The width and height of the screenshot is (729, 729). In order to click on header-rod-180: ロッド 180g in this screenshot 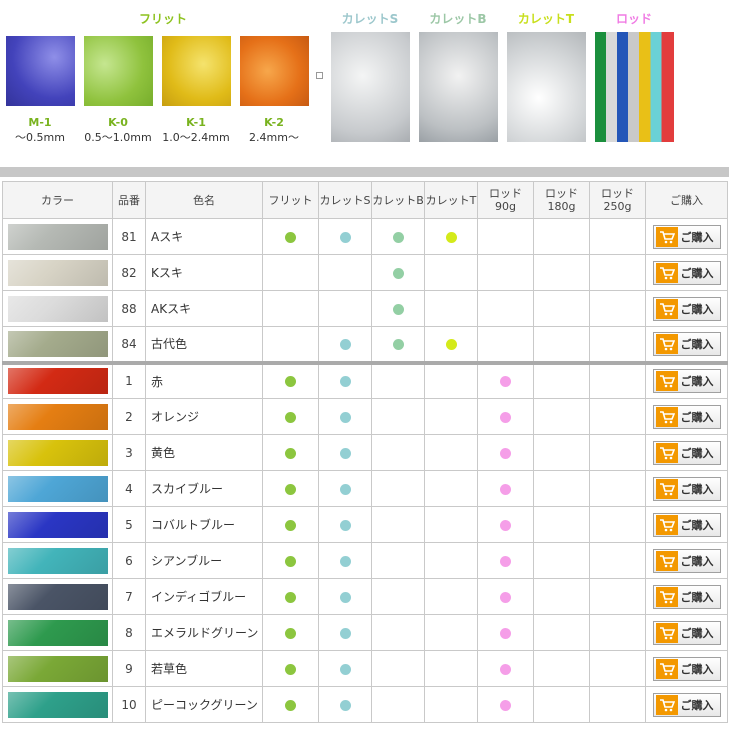, I will do `click(561, 200)`.